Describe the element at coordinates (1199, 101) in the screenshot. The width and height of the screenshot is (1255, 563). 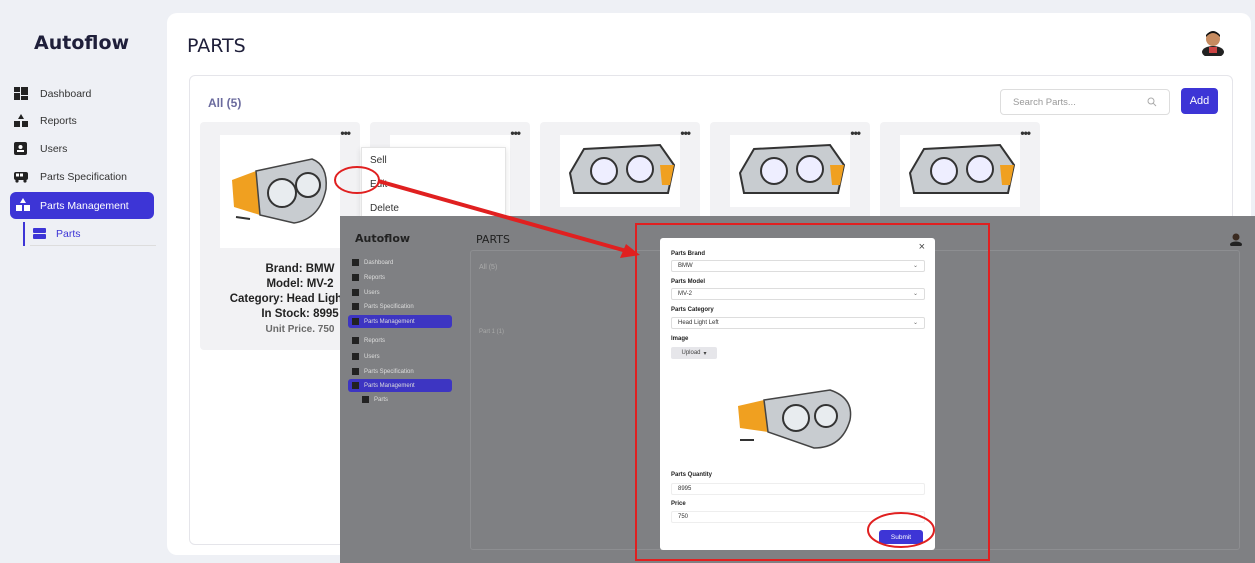
I see `add-button: Add` at that location.